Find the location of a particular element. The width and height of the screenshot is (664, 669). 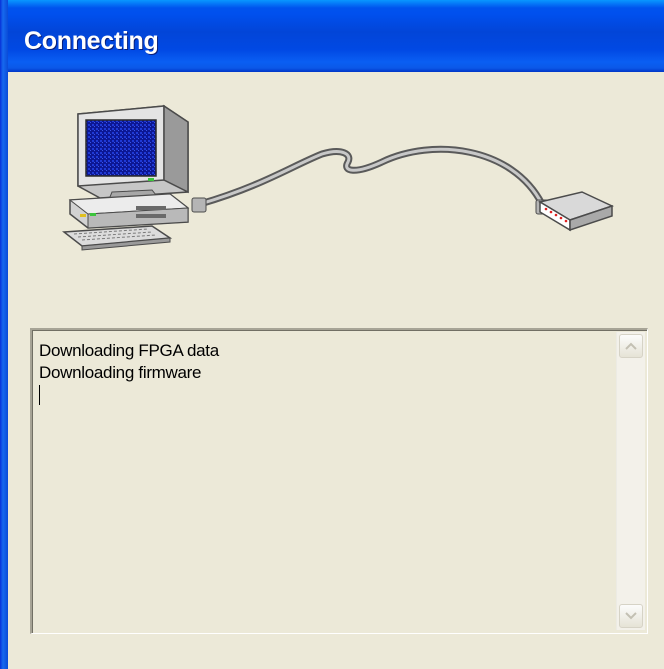

window-title: Connecting is located at coordinates (91, 41).